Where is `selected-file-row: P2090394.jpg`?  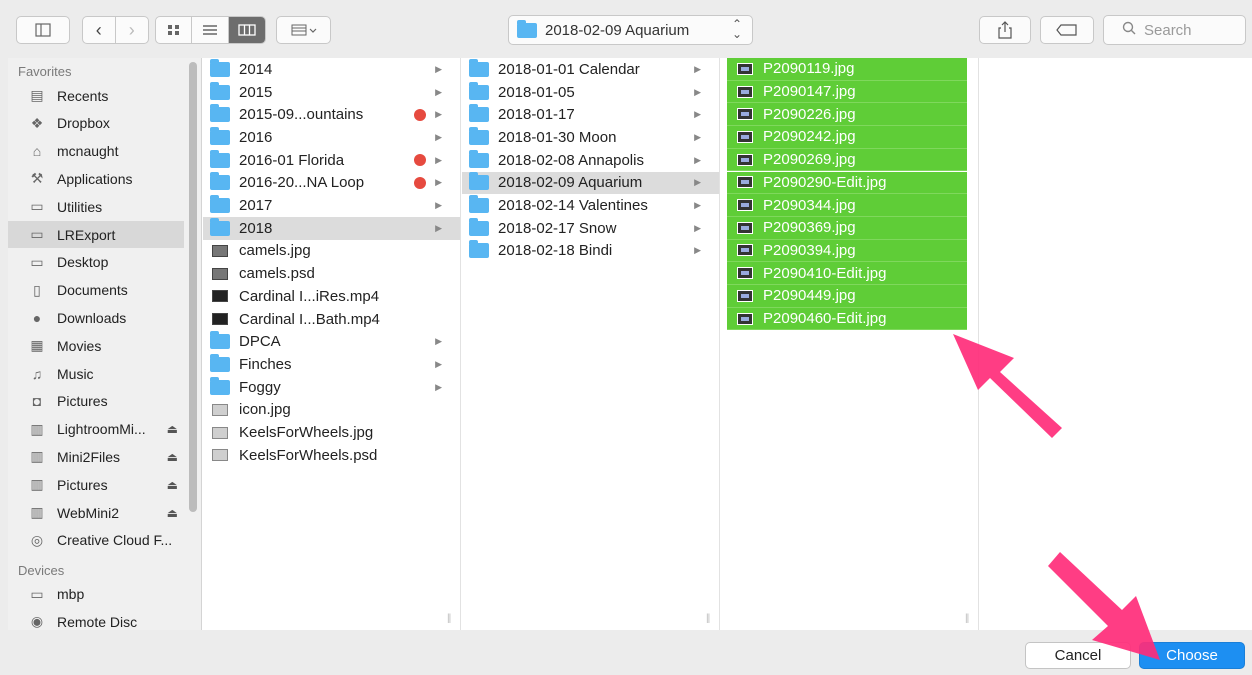 selected-file-row: P2090394.jpg is located at coordinates (847, 251).